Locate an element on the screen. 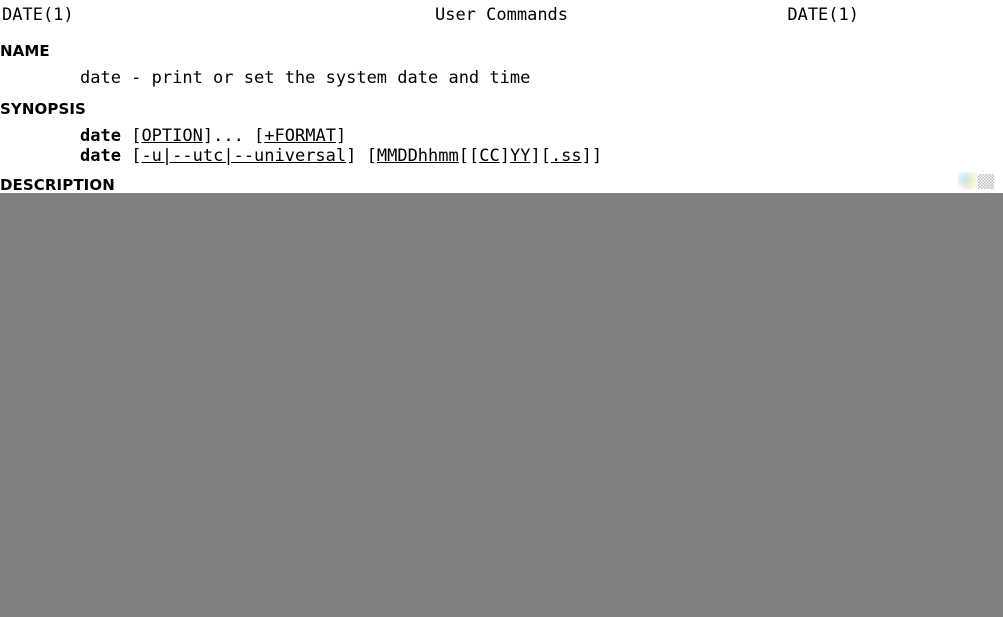 This screenshot has width=1003, height=617. synopsis-arg-format: +FORMAT is located at coordinates (300, 136).